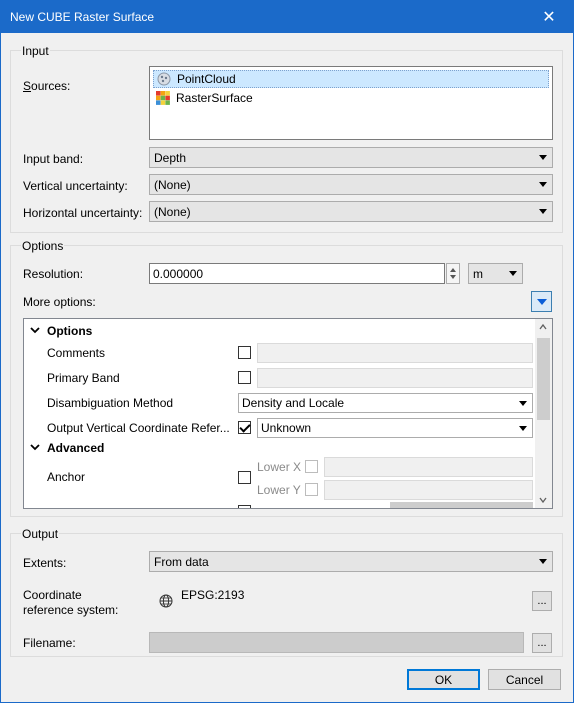  Describe the element at coordinates (82, 17) in the screenshot. I see `dialog-title: New CUBE Raster Surface` at that location.